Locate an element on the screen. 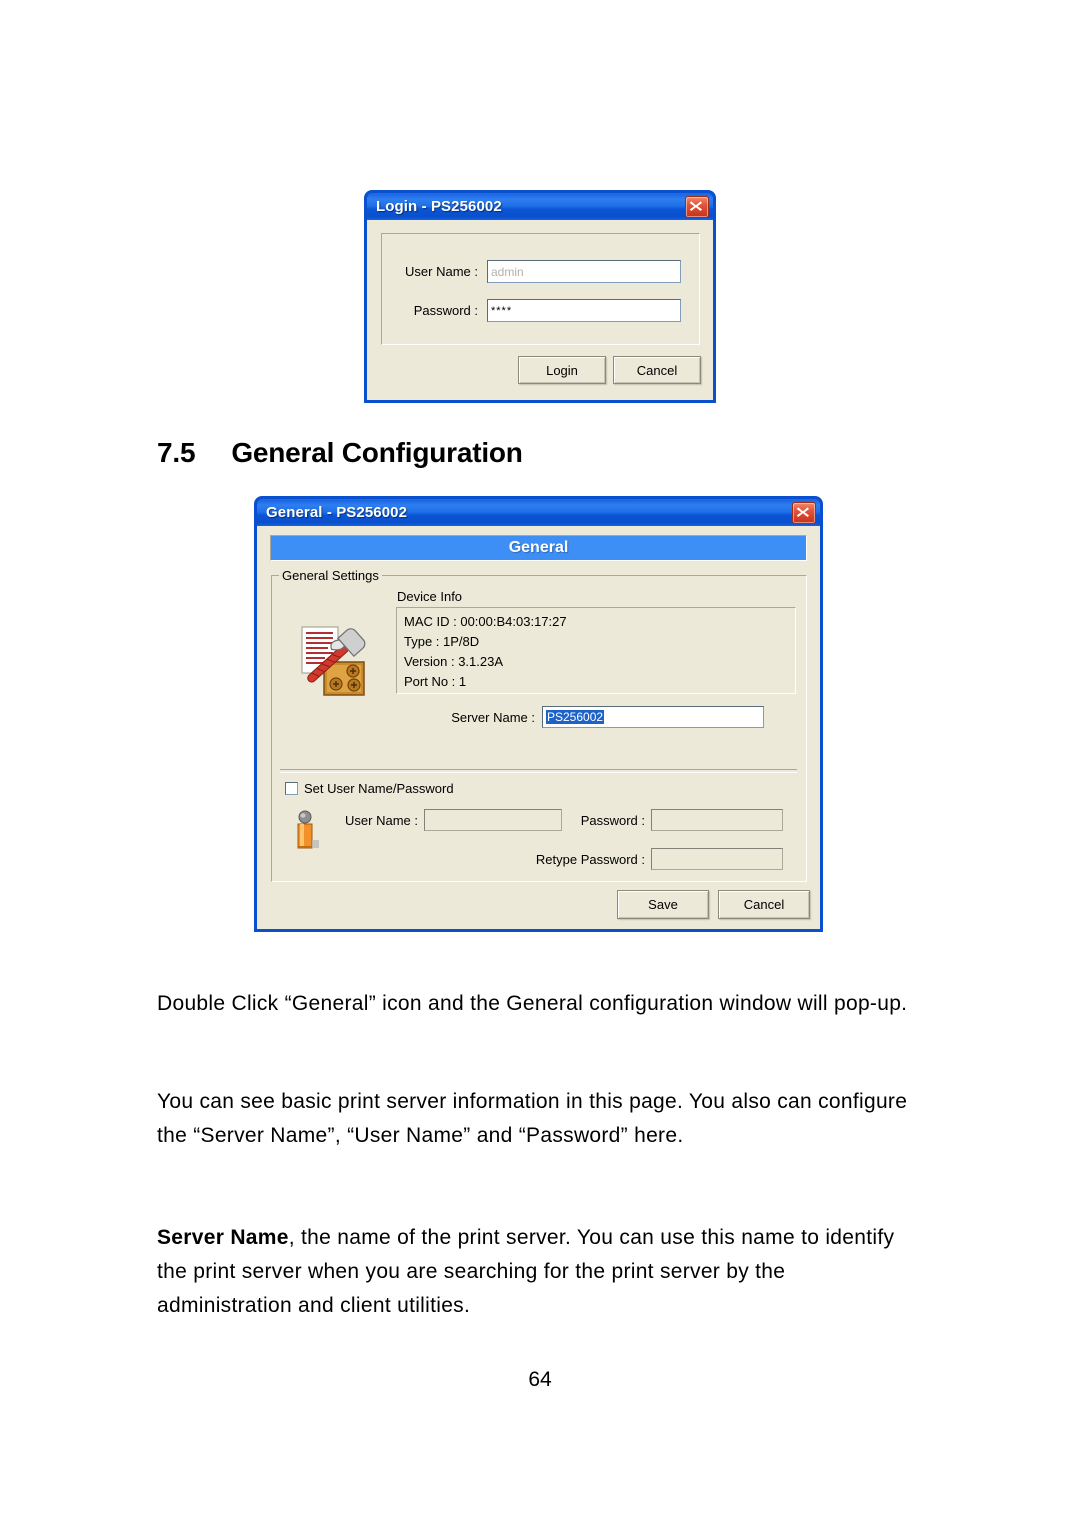 This screenshot has height=1527, width=1080. document-hammer-icon is located at coordinates (334, 664).